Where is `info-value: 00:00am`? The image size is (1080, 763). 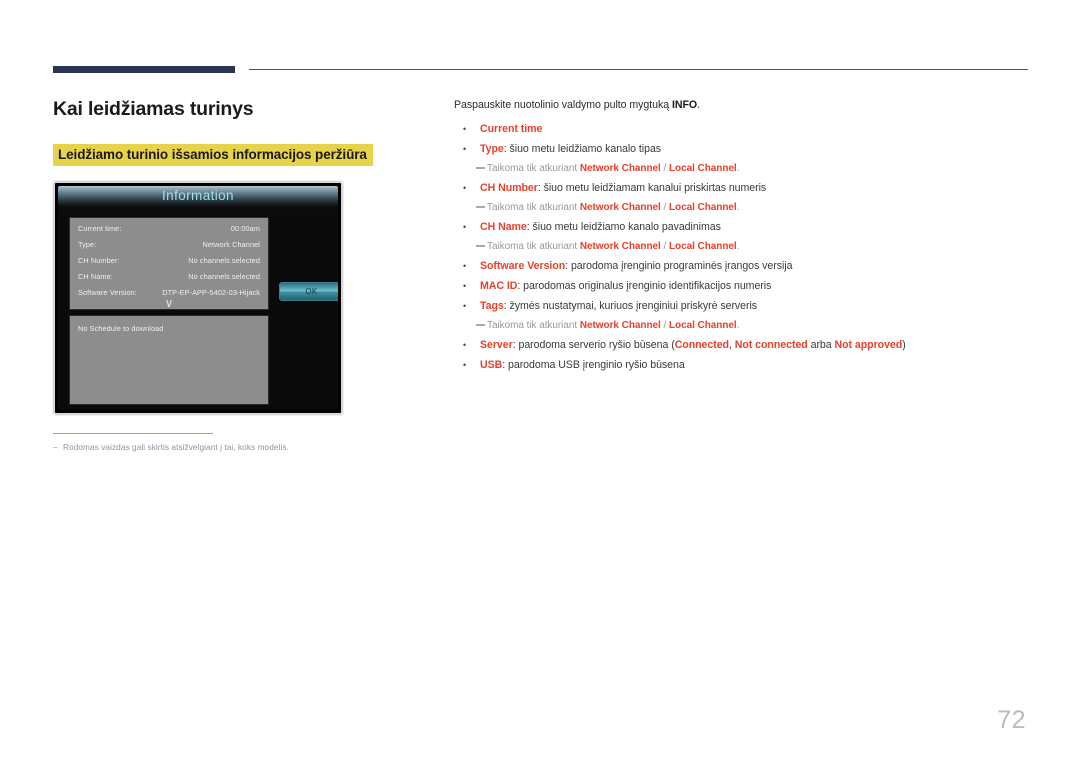 info-value: 00:00am is located at coordinates (245, 228).